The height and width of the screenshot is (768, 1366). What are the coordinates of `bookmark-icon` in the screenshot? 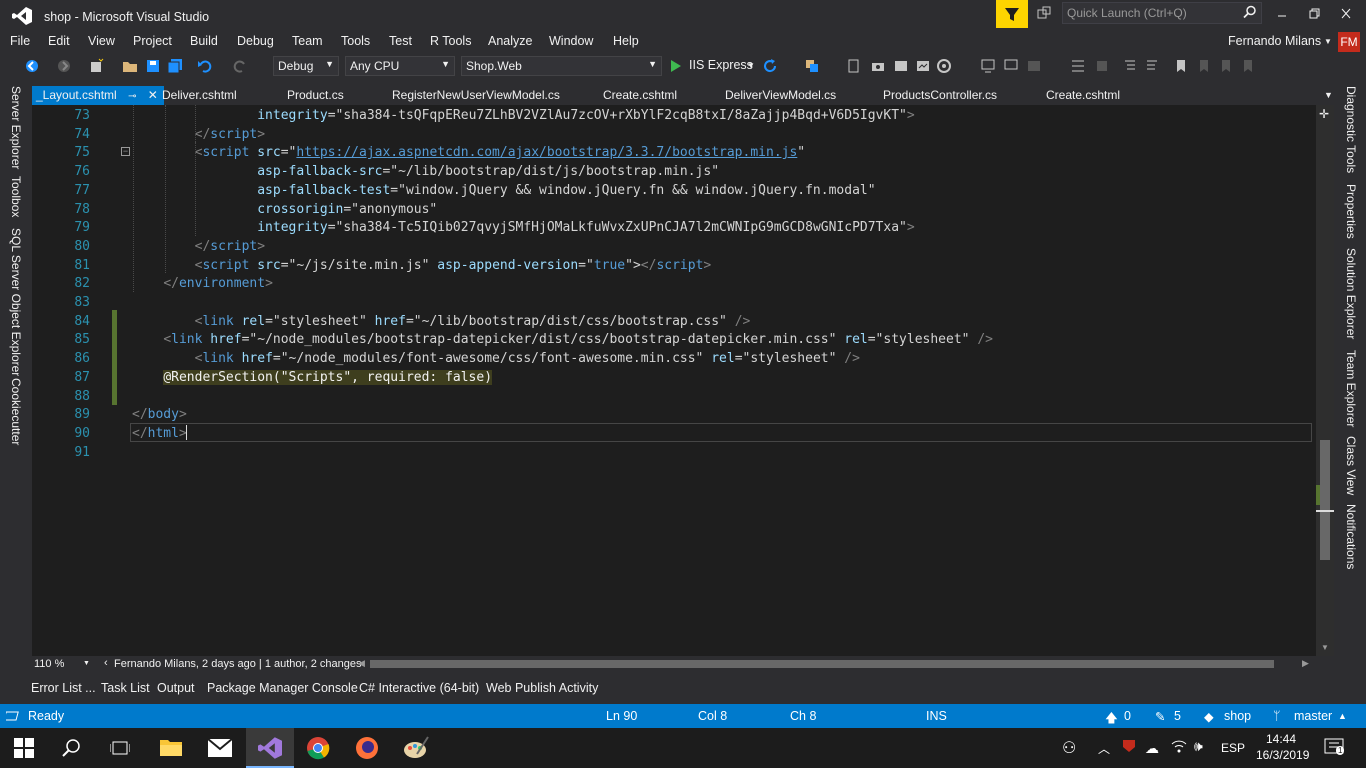 It's located at (1181, 66).